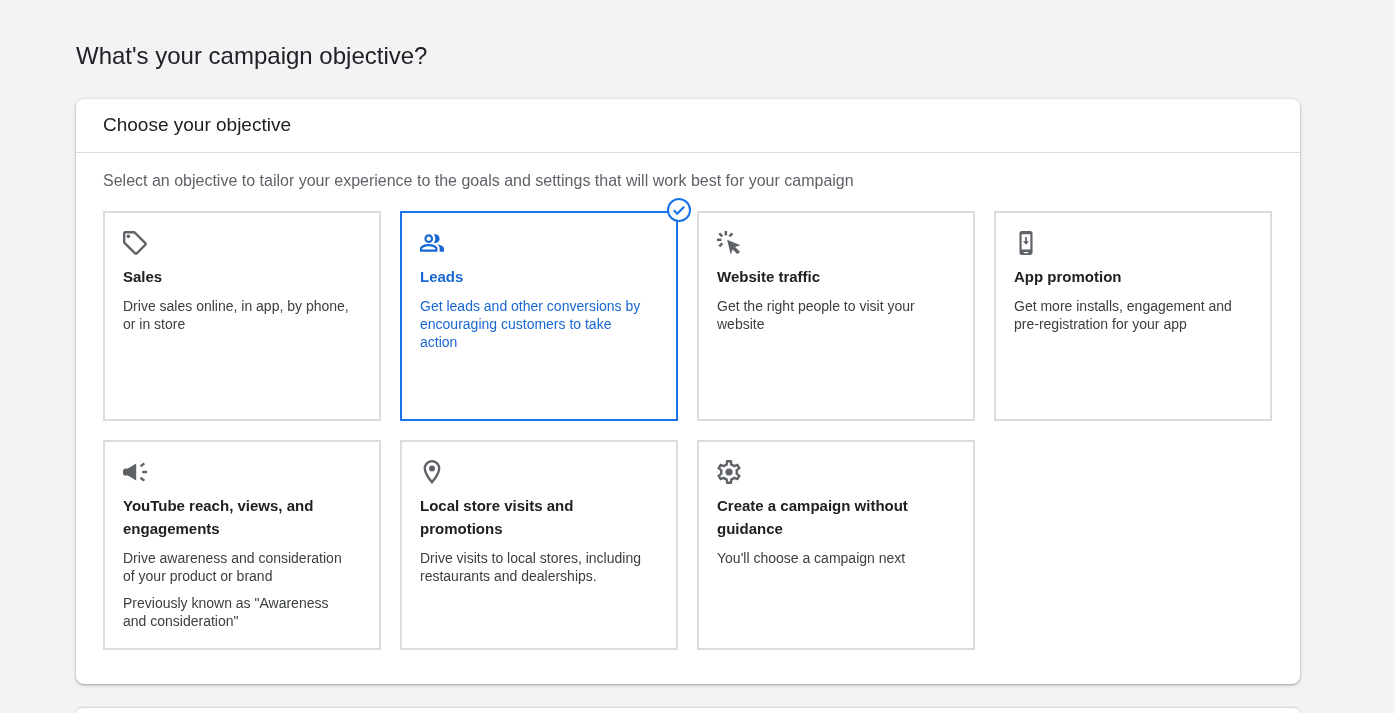  Describe the element at coordinates (539, 545) in the screenshot. I see `objective-tile: Local store visits and promotions Drive visits to local stores, including restaurants and dealerships.` at that location.